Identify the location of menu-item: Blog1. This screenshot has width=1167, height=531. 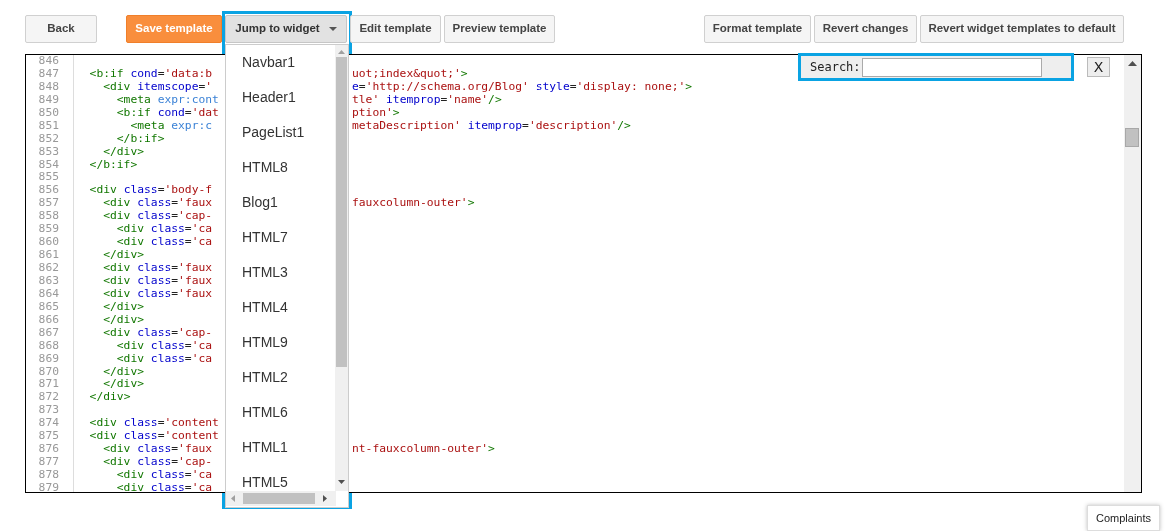
(280, 202).